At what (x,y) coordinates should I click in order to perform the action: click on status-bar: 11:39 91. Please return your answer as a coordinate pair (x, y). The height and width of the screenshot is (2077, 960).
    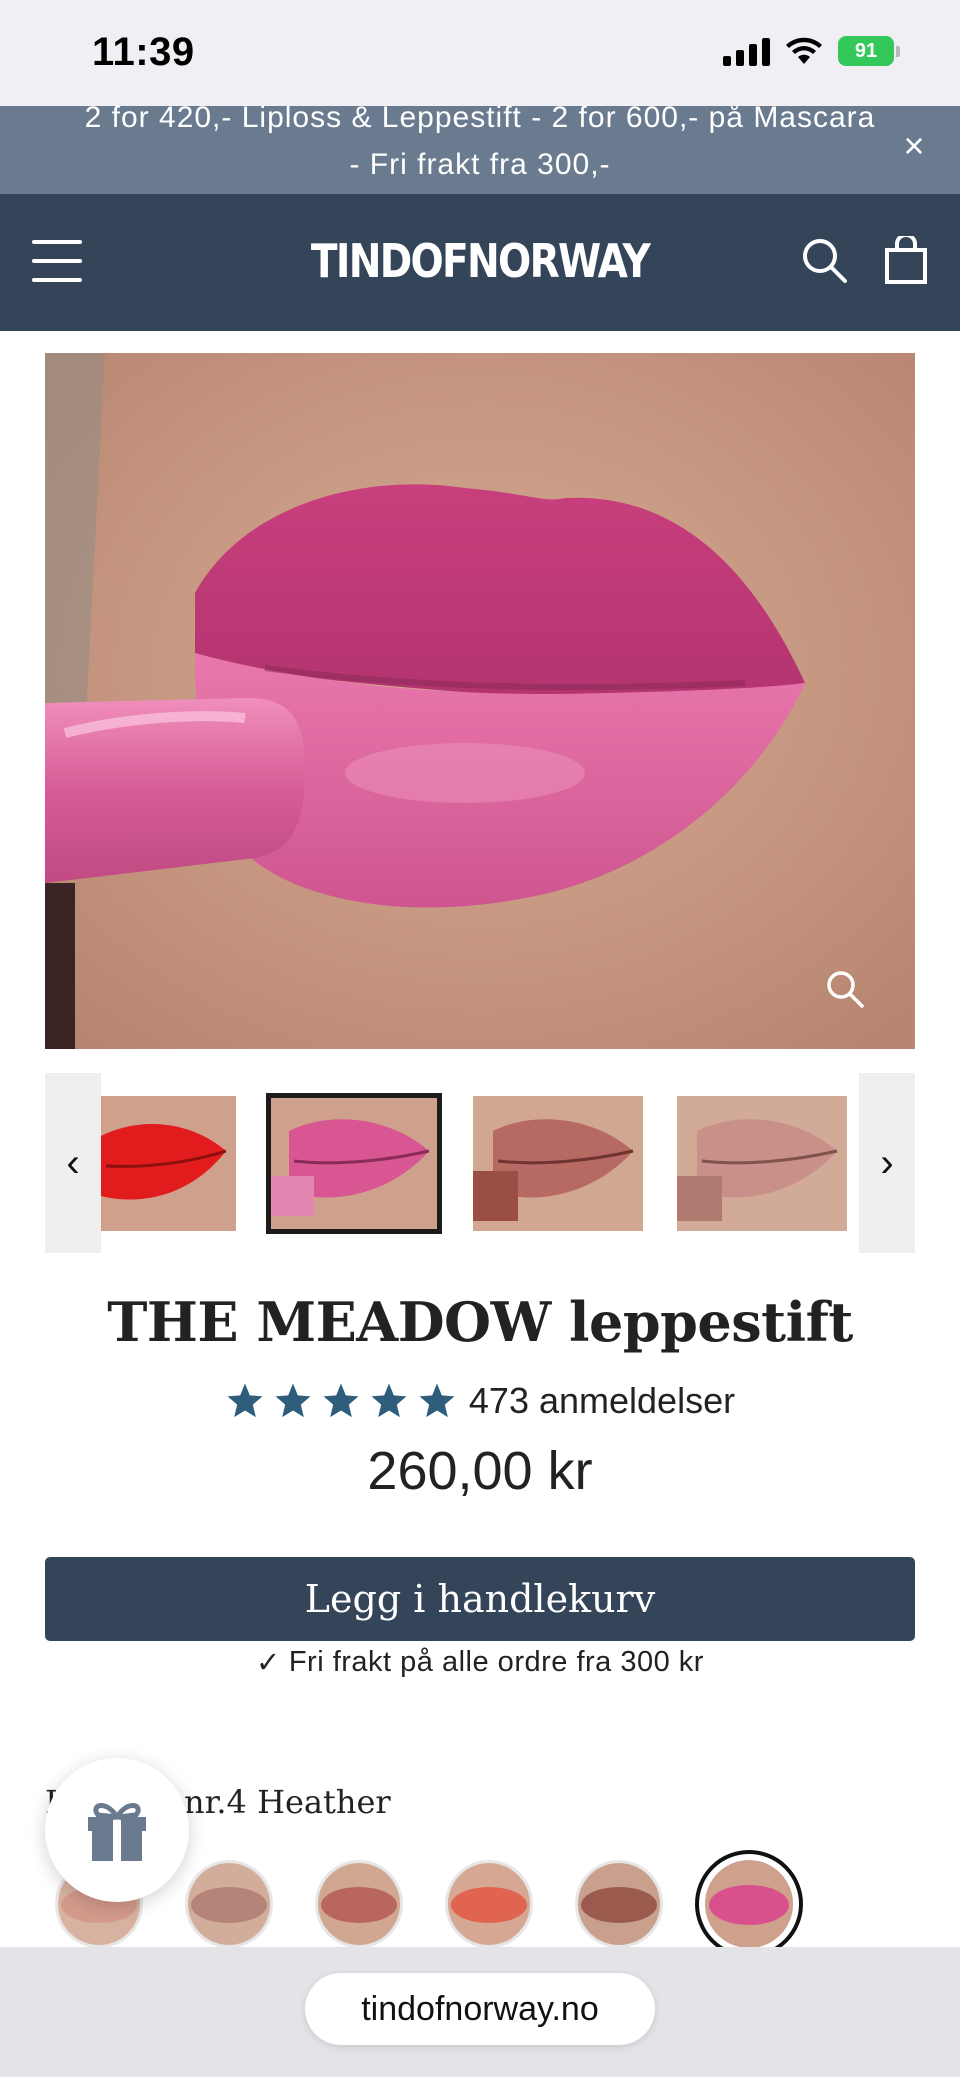
    Looking at the image, I should click on (480, 53).